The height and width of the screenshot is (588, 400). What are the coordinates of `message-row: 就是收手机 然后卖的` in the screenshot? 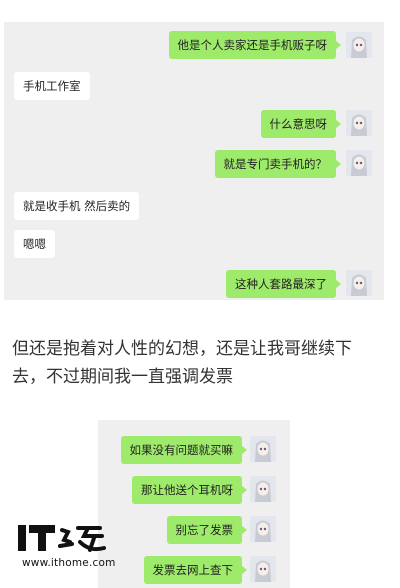 It's located at (194, 205).